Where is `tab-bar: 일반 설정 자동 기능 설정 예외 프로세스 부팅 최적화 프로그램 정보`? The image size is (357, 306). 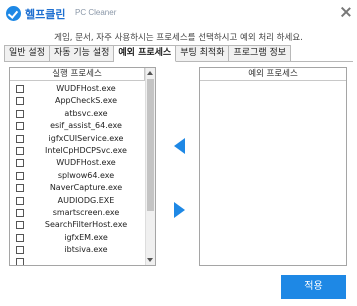 tab-bar: 일반 설정 자동 기능 설정 예외 프로세스 부팅 최적화 프로그램 정보 is located at coordinates (148, 53).